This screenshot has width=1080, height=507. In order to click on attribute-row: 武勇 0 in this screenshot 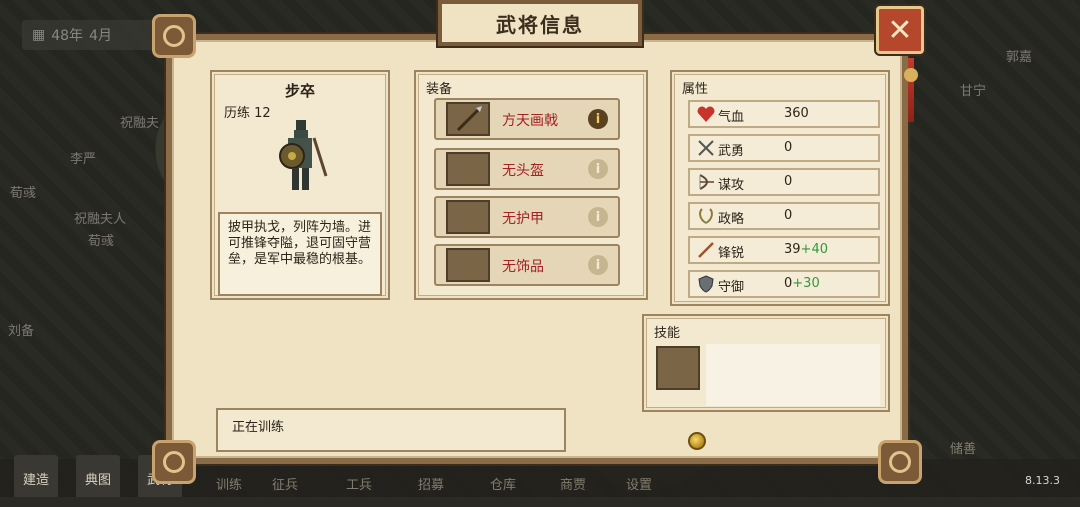, I will do `click(784, 148)`.